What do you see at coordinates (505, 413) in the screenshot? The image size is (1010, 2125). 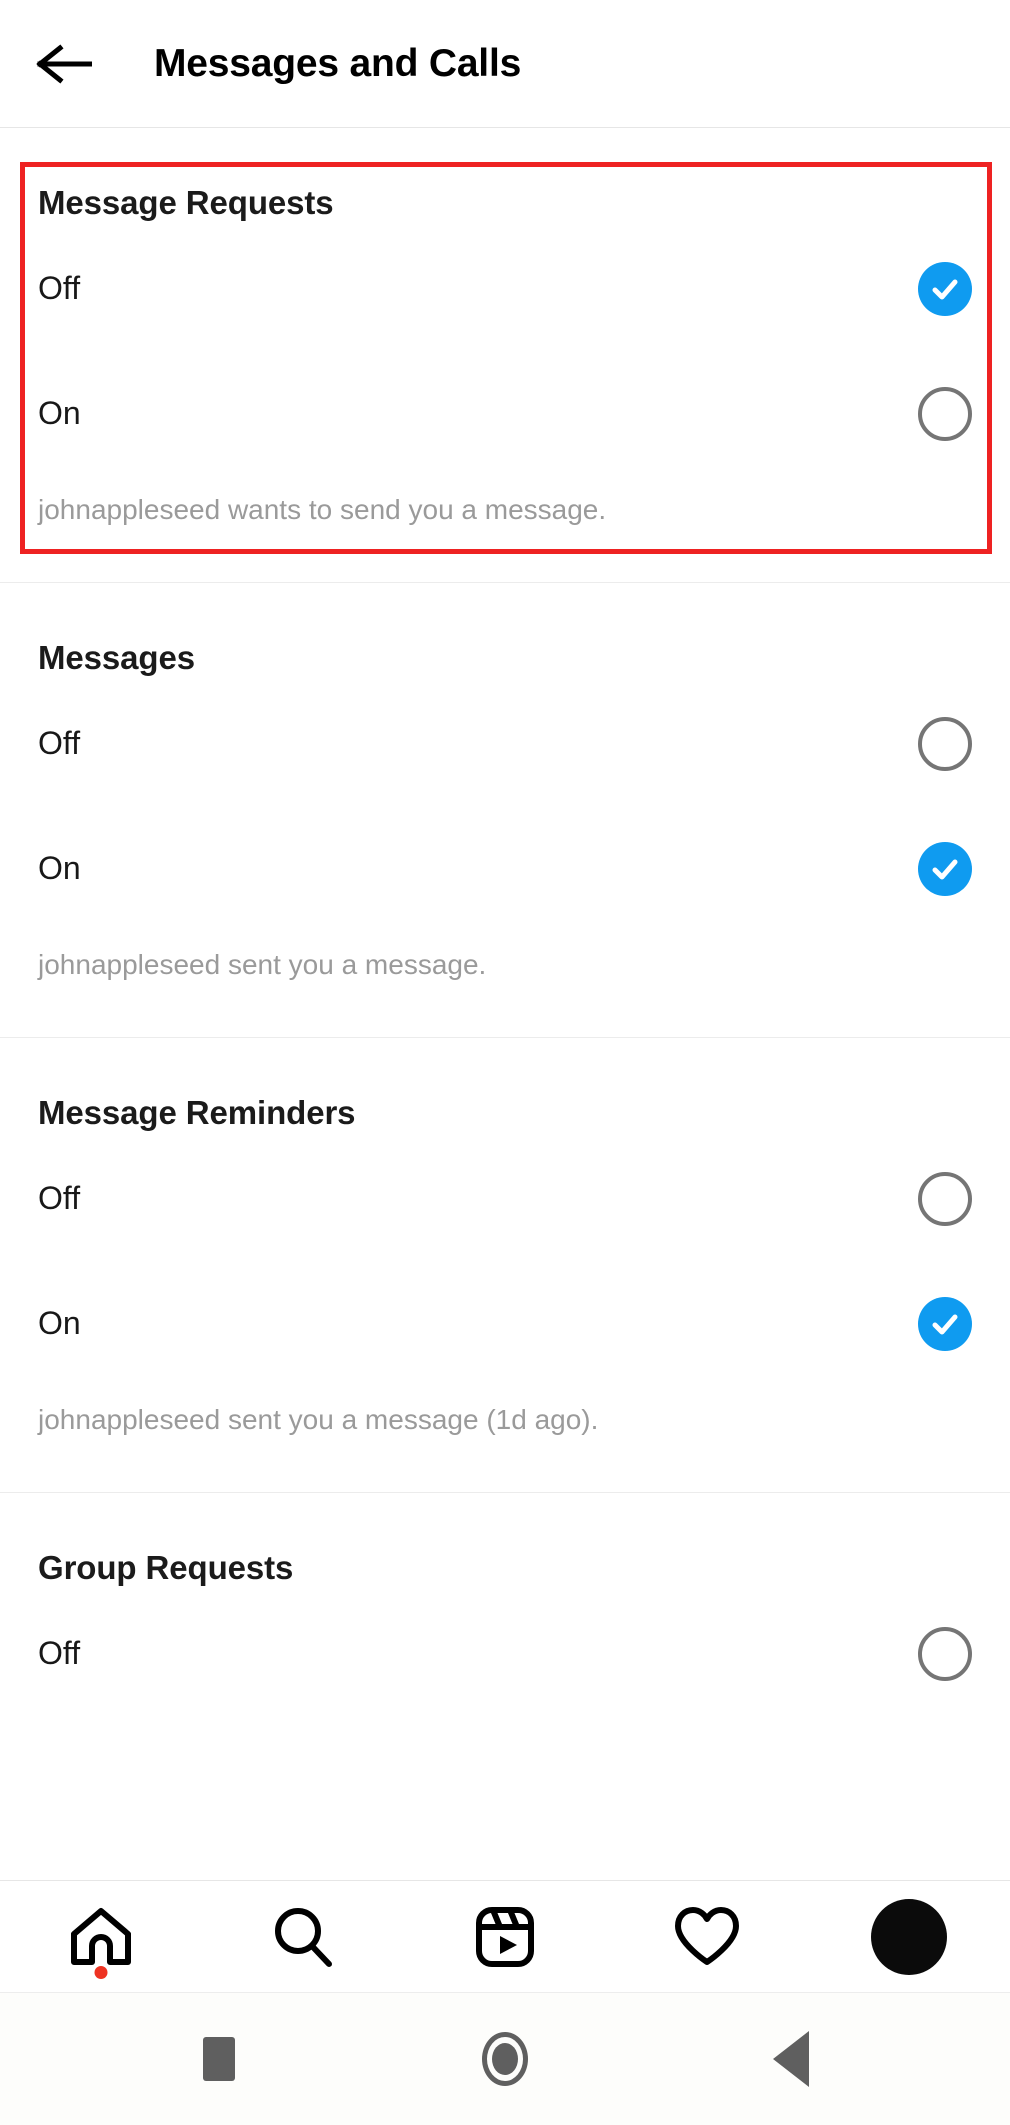 I see `option-row-message-requests-on: On` at bounding box center [505, 413].